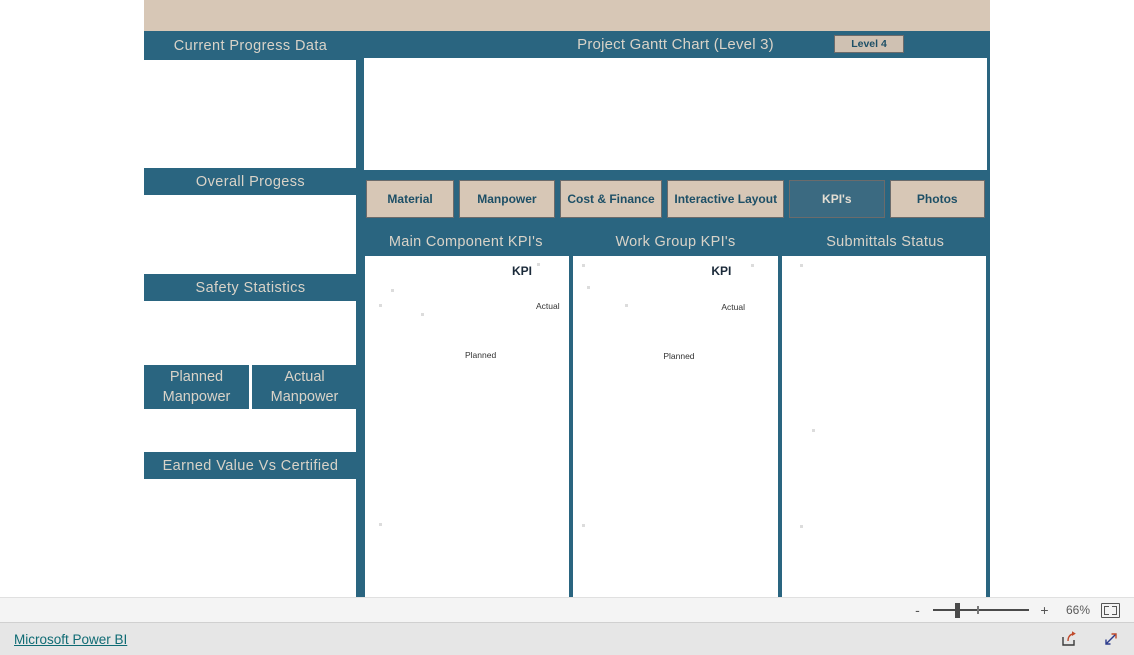 This screenshot has width=1134, height=655. I want to click on planned-manpower-line2: Manpower, so click(196, 397).